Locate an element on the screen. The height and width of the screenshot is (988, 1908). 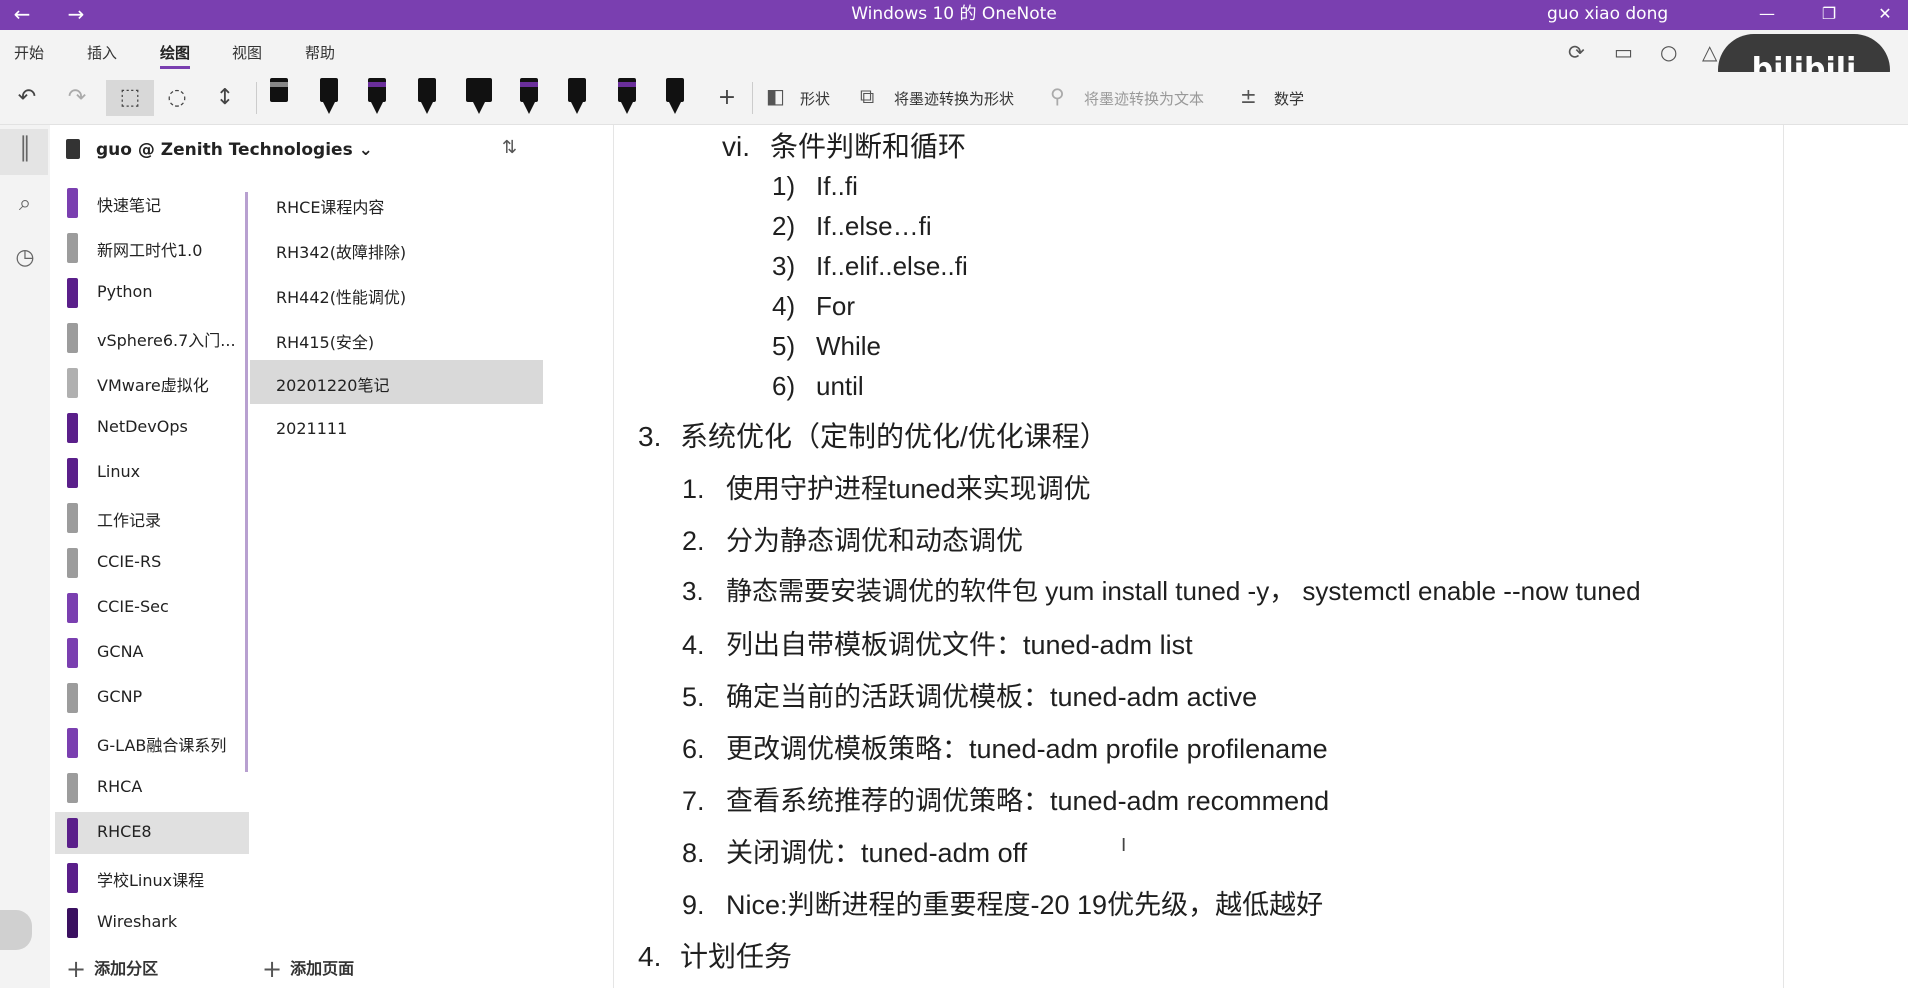
outline-heading-vi: vi. 条件判断和循环 is located at coordinates (844, 145).